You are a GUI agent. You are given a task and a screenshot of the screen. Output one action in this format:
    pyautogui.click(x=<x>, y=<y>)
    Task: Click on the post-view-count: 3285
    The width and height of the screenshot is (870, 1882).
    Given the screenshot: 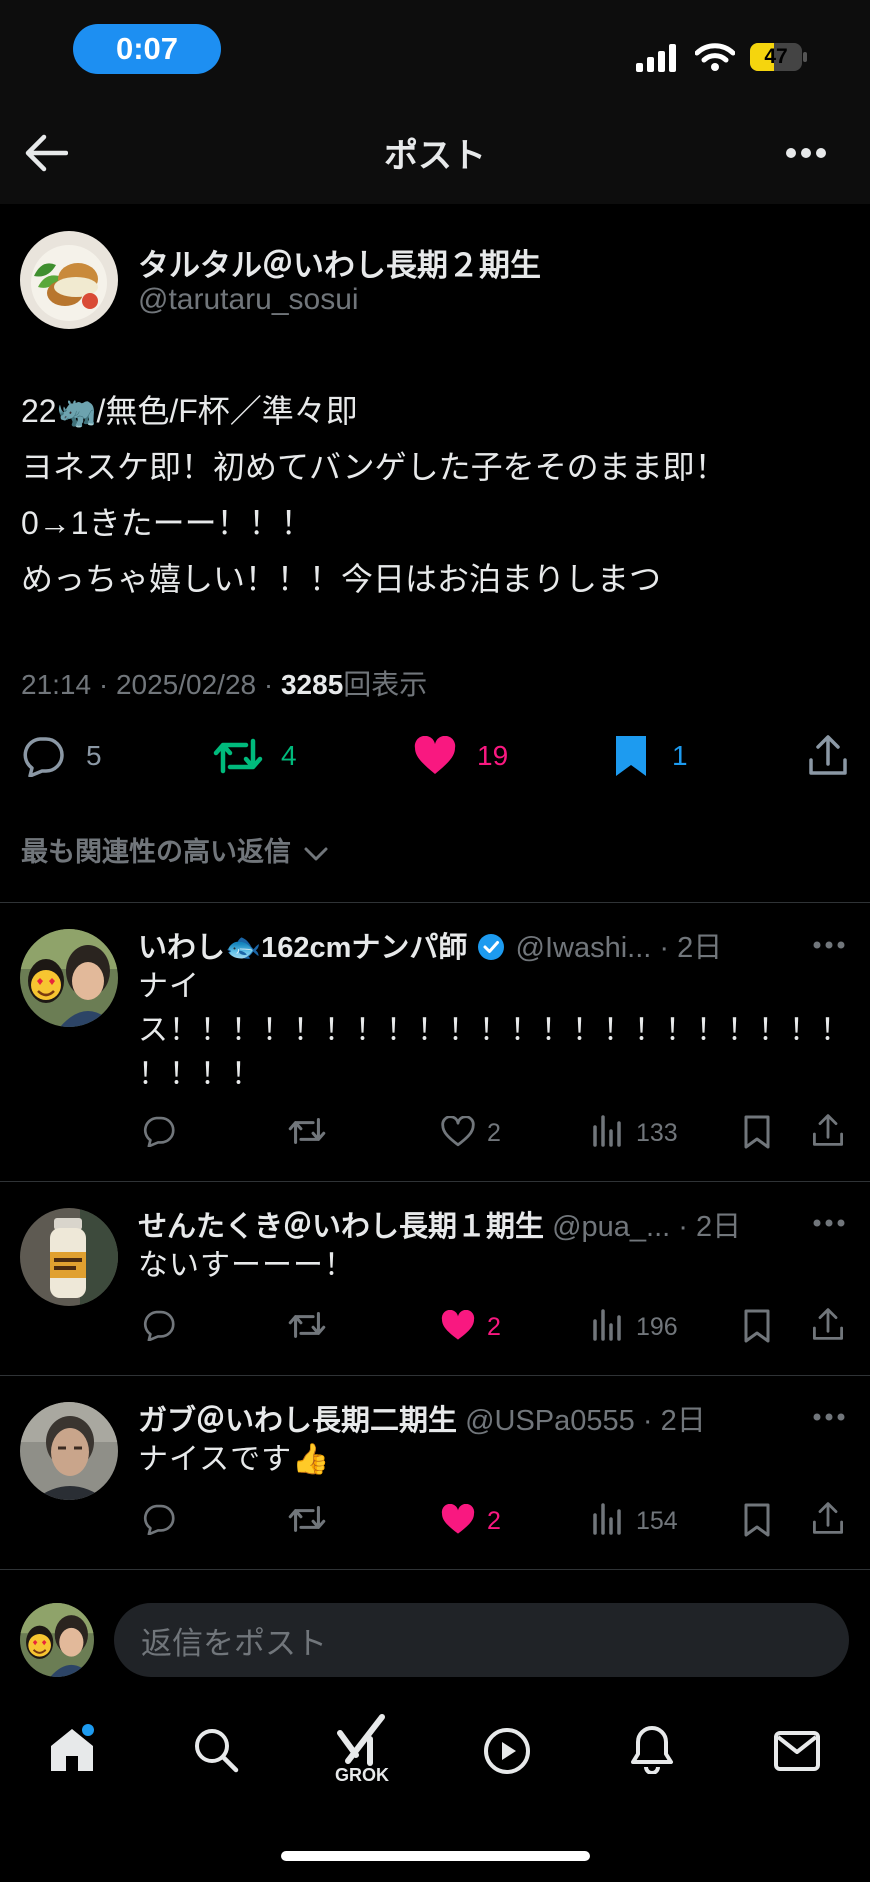 What is the action you would take?
    pyautogui.click(x=312, y=684)
    